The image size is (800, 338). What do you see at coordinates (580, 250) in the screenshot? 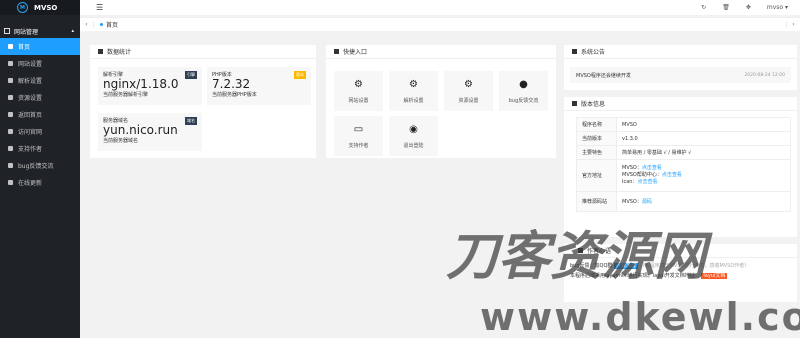
I see `edit-icon` at bounding box center [580, 250].